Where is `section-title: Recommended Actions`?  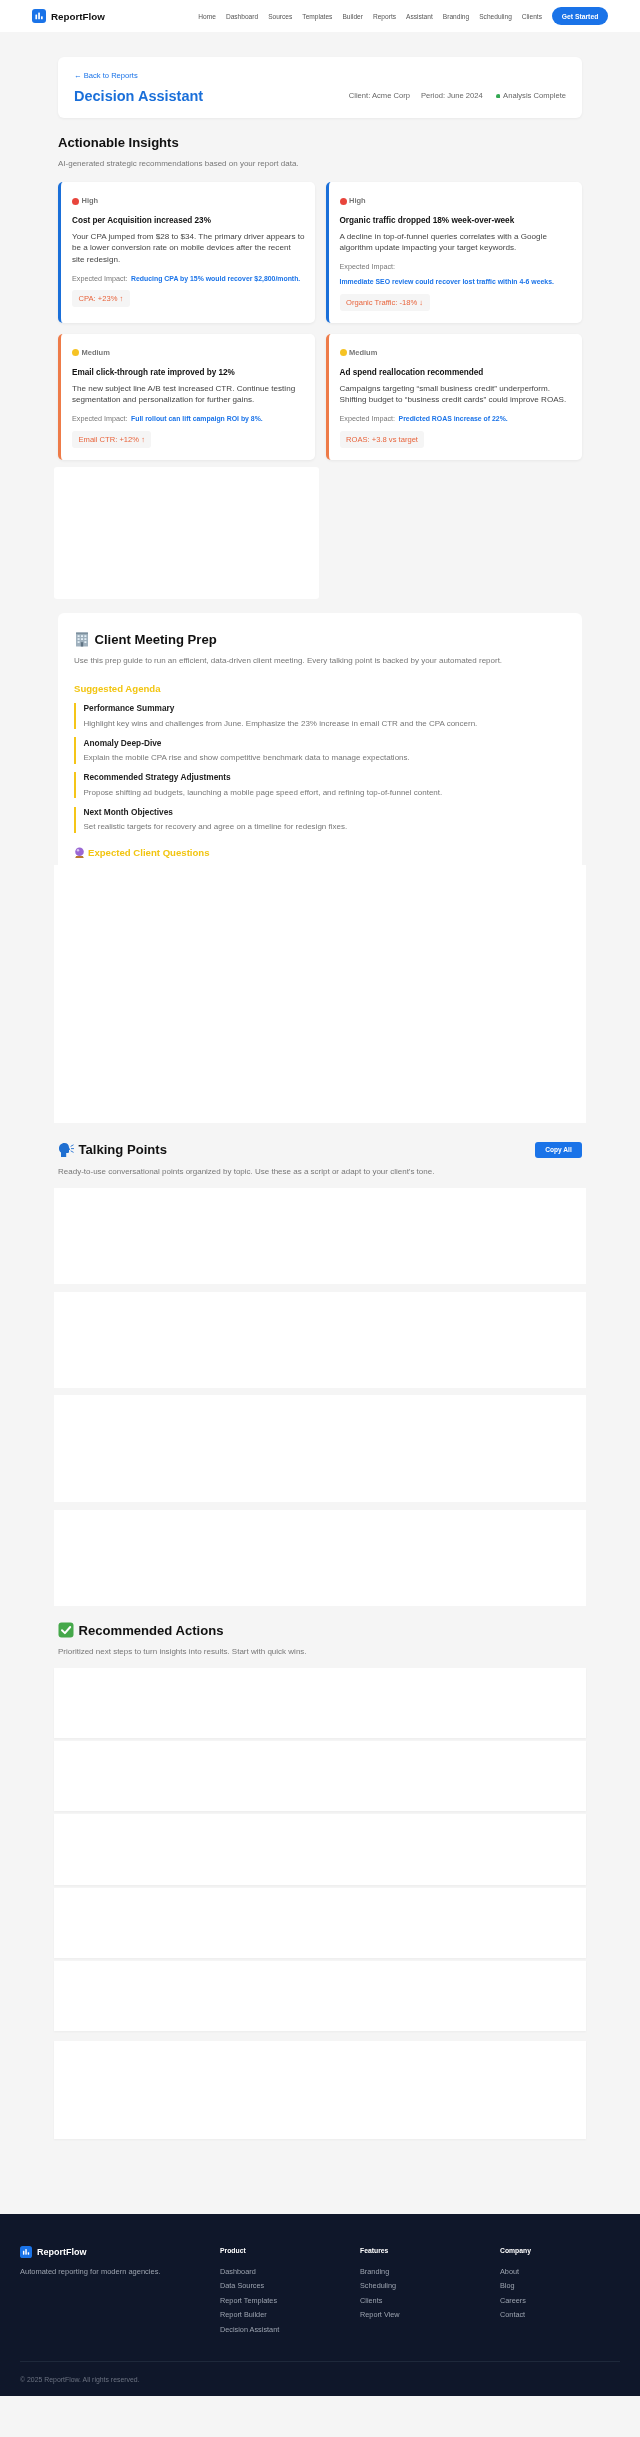
section-title: Recommended Actions is located at coordinates (151, 1630).